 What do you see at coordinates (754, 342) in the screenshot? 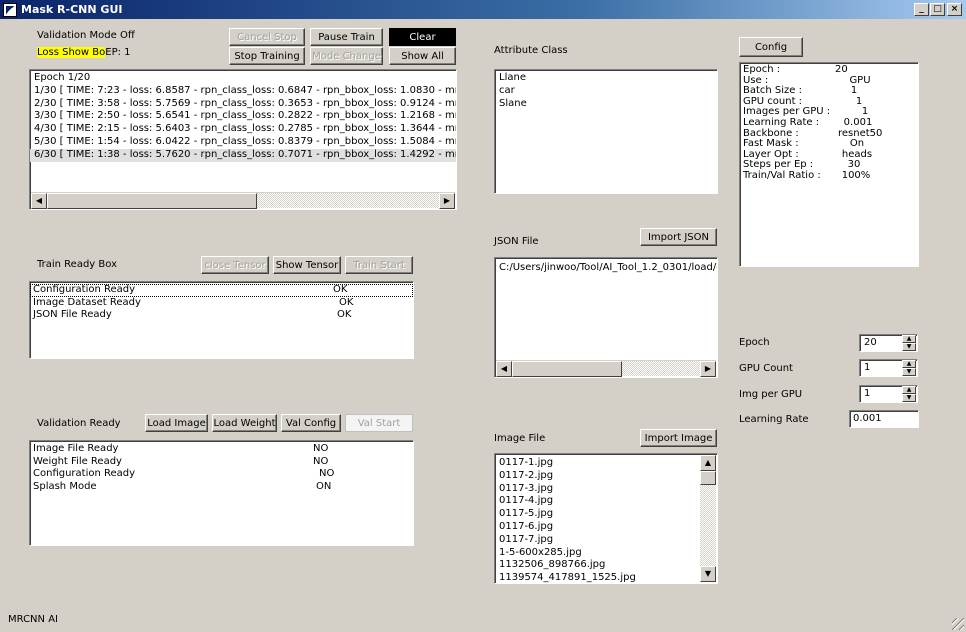
I see `epoch-label: Epoch` at bounding box center [754, 342].